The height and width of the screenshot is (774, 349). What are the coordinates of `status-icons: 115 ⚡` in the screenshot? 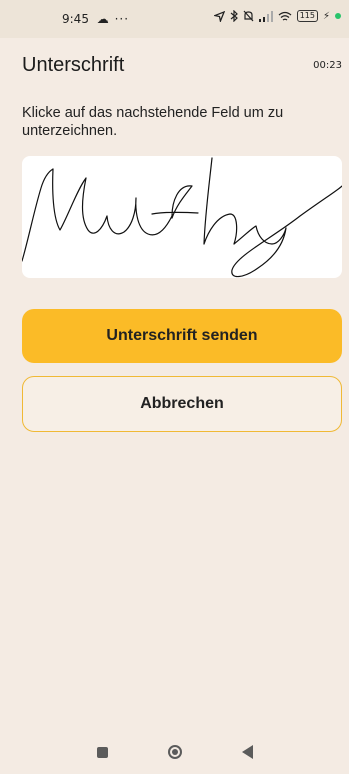 It's located at (277, 16).